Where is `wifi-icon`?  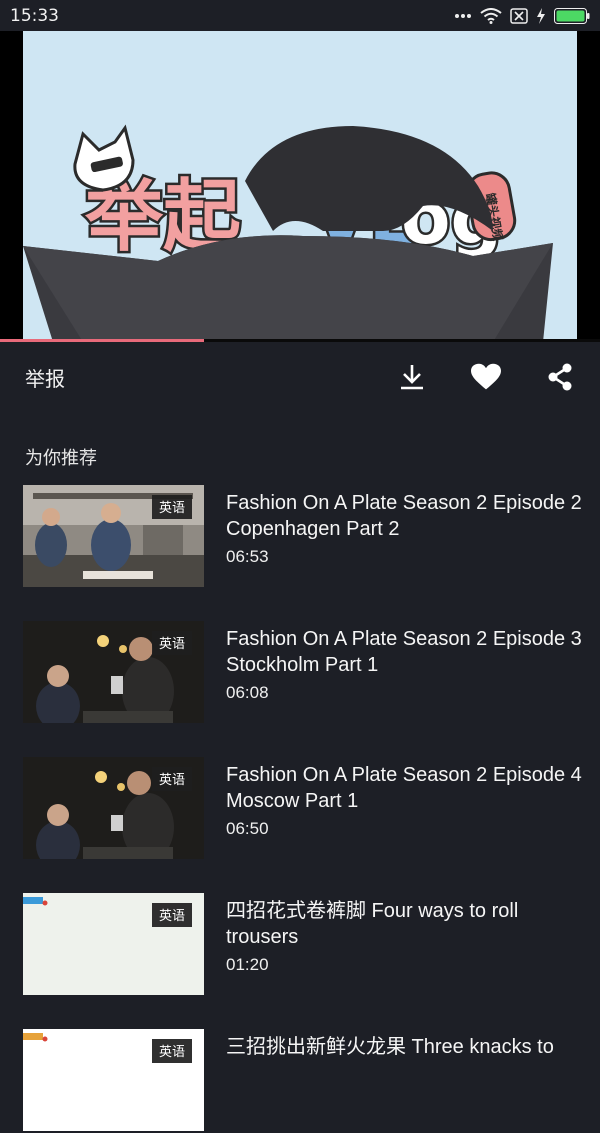
wifi-icon is located at coordinates (491, 15).